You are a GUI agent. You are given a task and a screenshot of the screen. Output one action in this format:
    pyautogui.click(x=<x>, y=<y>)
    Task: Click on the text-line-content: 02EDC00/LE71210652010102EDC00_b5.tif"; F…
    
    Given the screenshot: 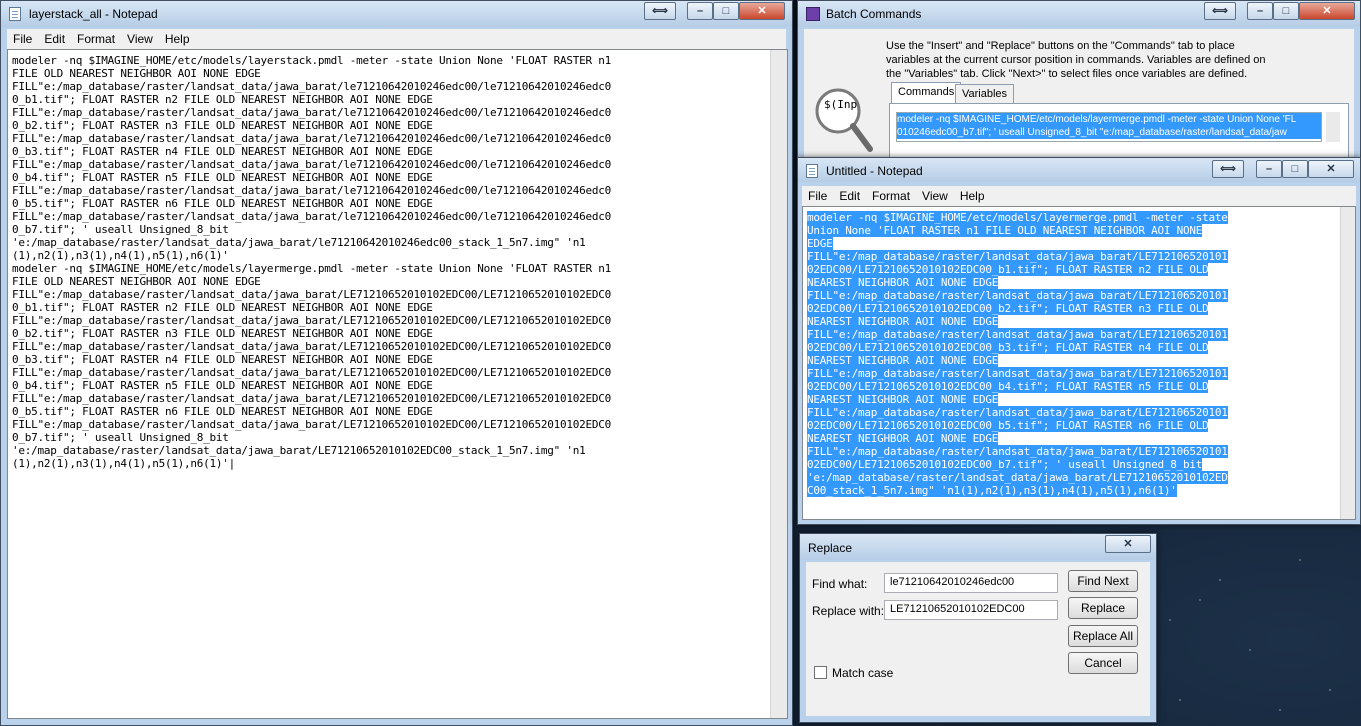 What is the action you would take?
    pyautogui.click(x=1008, y=425)
    